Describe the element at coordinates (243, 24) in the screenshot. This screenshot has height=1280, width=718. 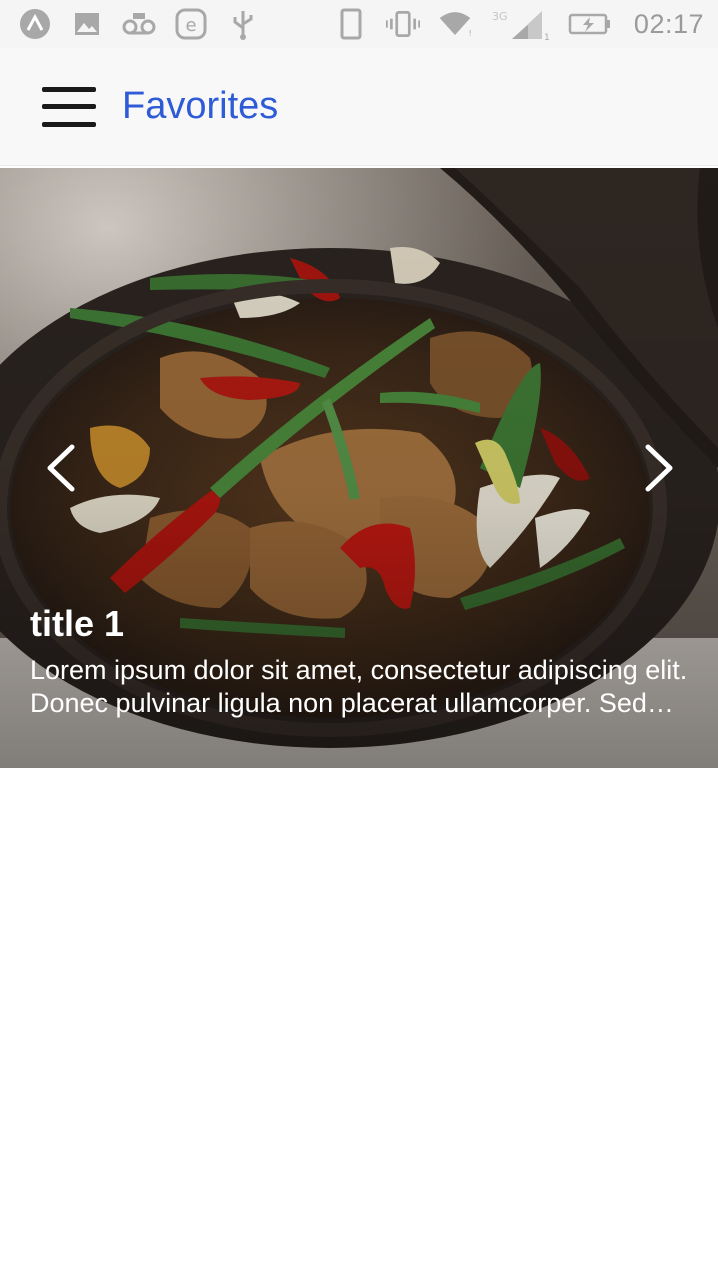
I see `usb-icon` at that location.